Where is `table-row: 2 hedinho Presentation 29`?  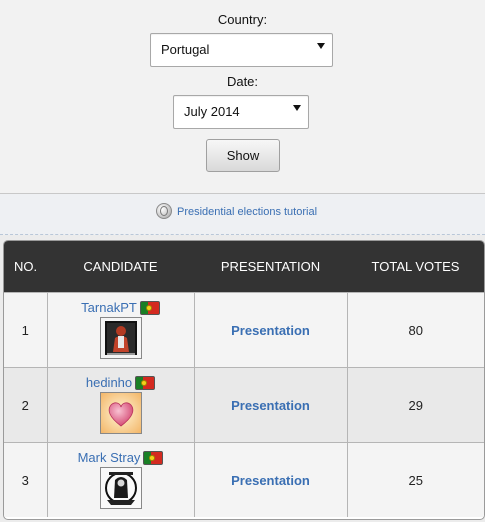 table-row: 2 hedinho Presentation 29 is located at coordinates (244, 405).